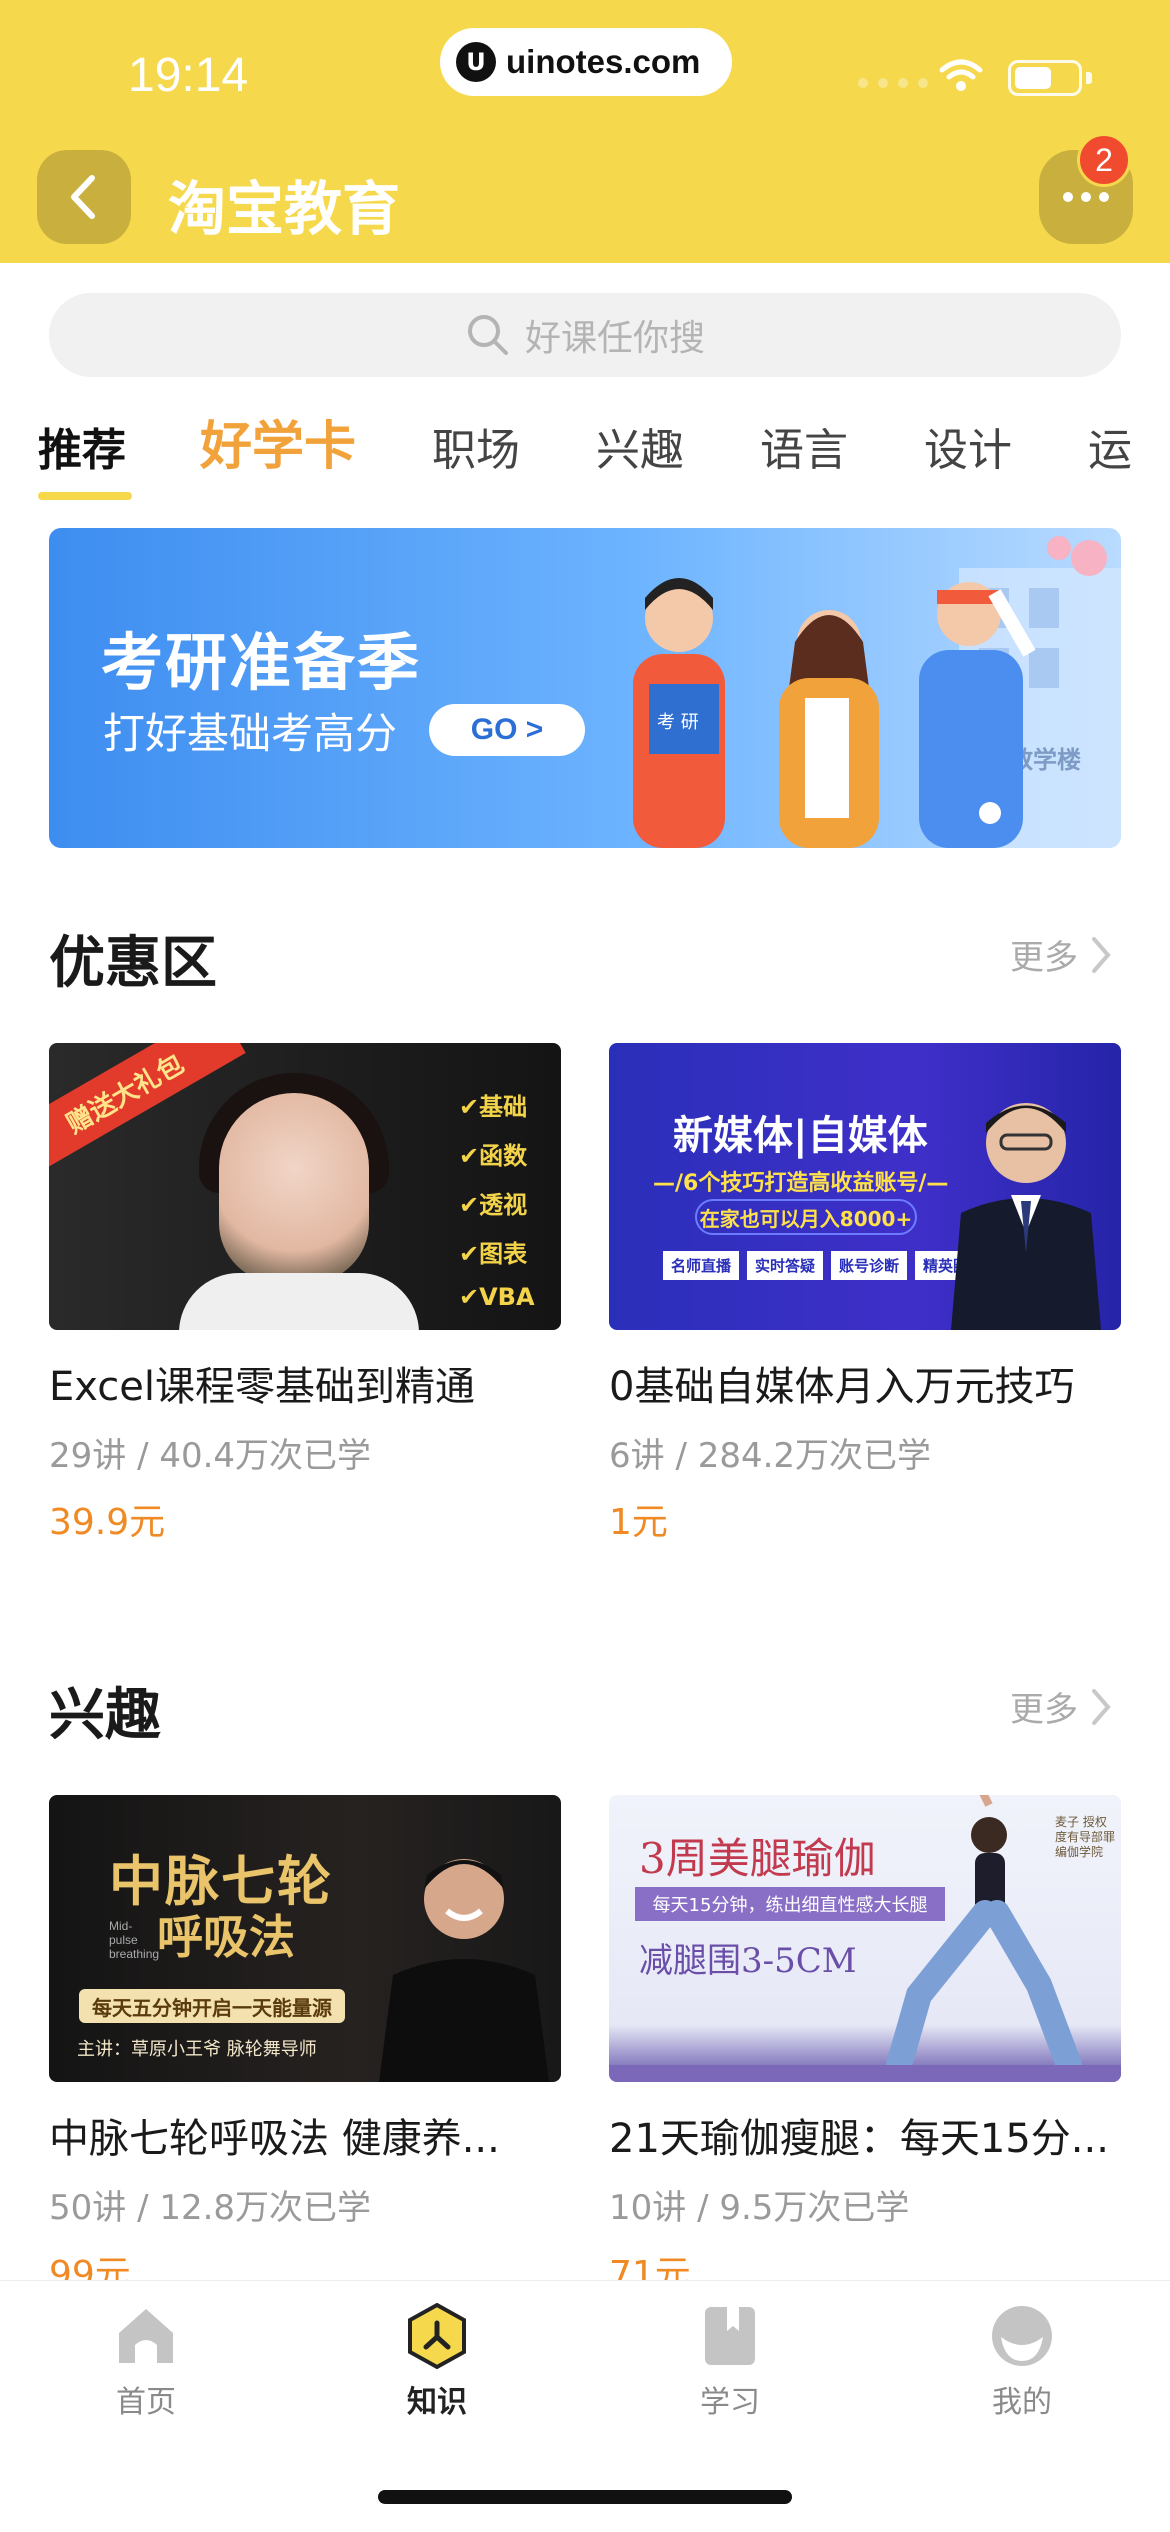 This screenshot has height=2532, width=1170. What do you see at coordinates (1104, 160) in the screenshot?
I see `notification-badge: 2` at bounding box center [1104, 160].